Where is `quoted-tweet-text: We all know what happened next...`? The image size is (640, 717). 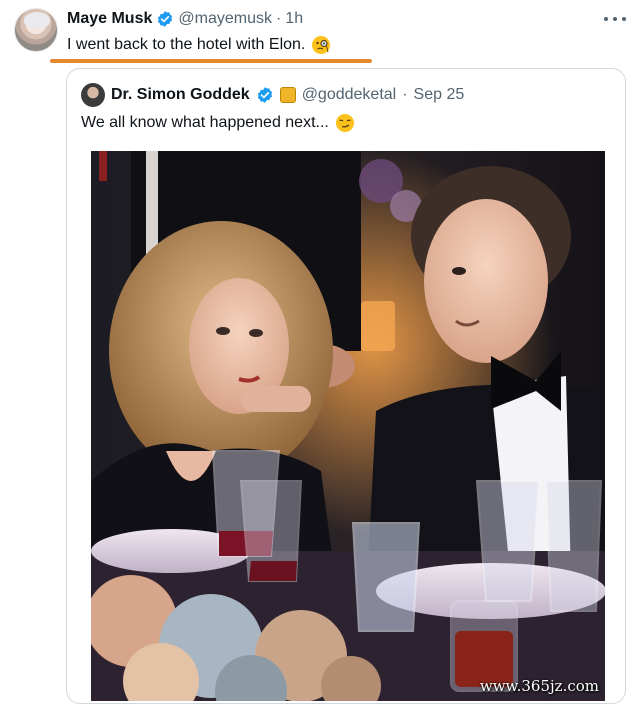
quoted-tweet-text: We all know what happened next... is located at coordinates (205, 122).